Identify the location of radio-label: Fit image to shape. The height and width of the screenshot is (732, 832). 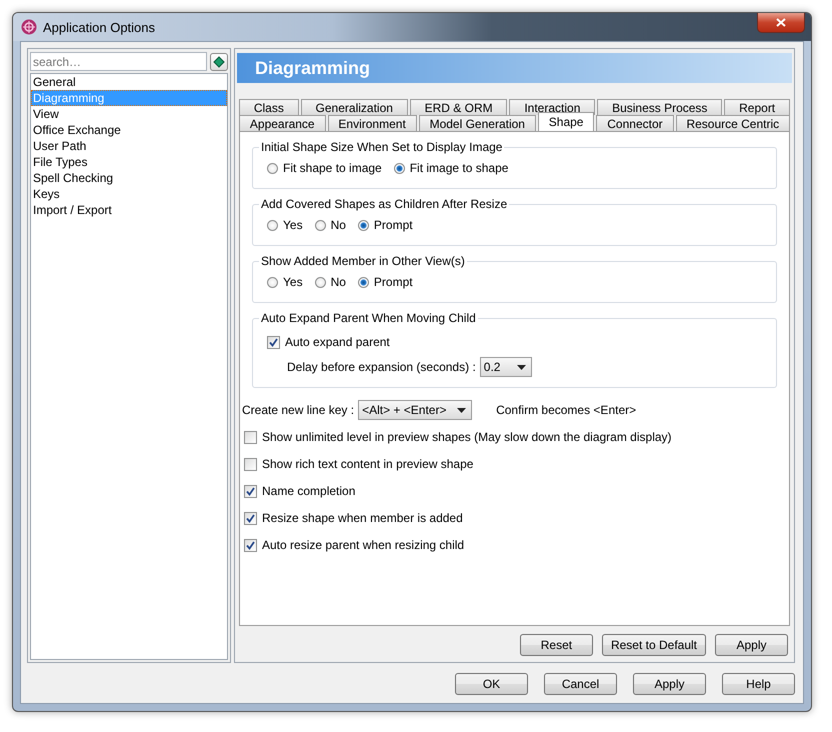
(459, 168).